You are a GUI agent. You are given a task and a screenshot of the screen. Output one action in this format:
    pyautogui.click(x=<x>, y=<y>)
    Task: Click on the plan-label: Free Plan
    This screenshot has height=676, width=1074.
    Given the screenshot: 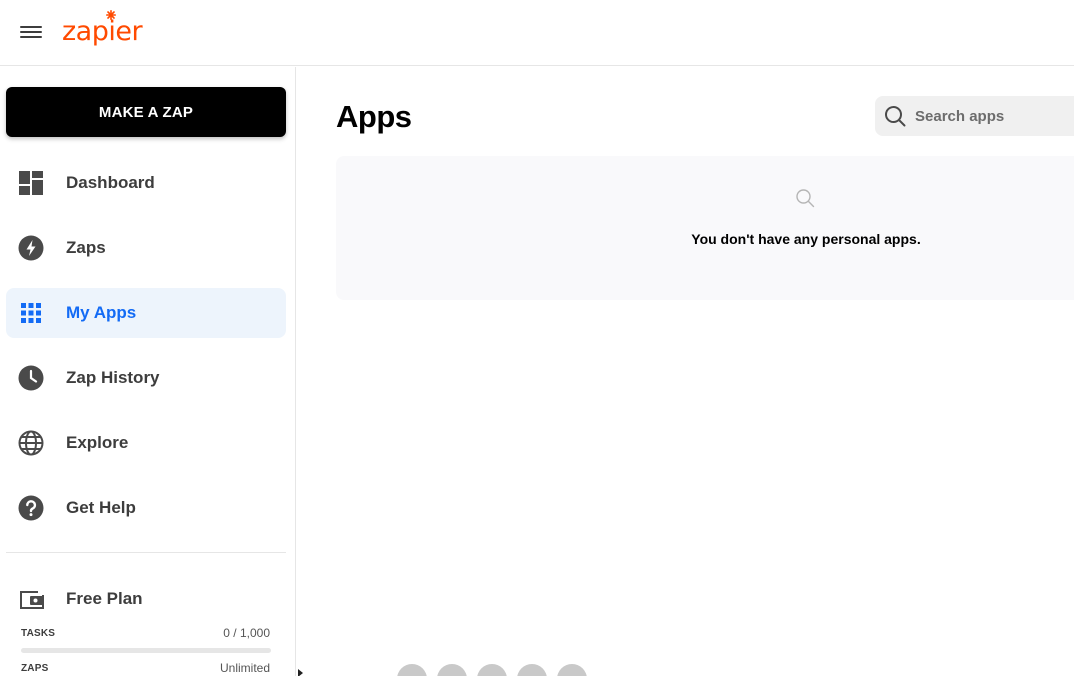 What is the action you would take?
    pyautogui.click(x=104, y=598)
    